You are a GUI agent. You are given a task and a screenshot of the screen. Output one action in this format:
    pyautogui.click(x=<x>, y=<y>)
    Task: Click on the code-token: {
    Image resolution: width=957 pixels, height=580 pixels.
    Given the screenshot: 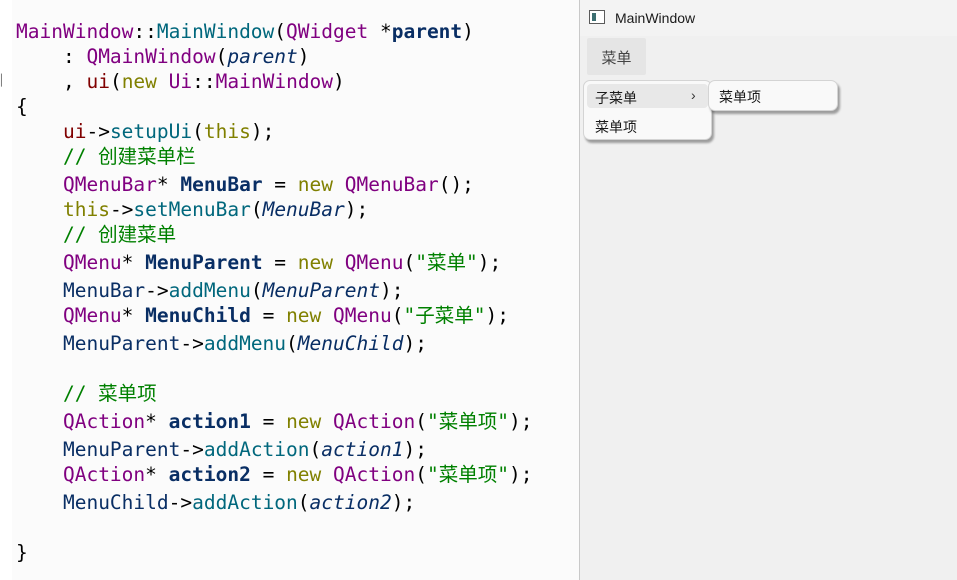 What is the action you would take?
    pyautogui.click(x=22, y=106)
    